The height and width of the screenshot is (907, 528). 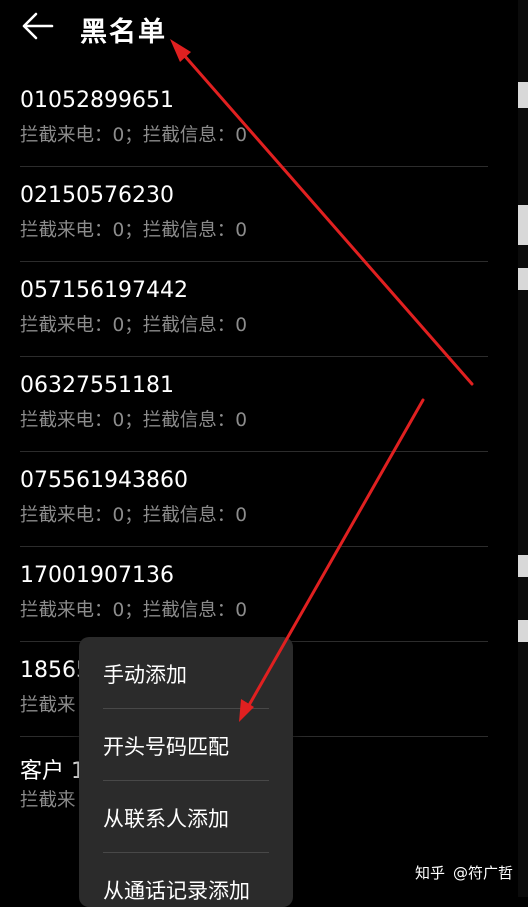 I want to click on phone-number: 06327551181, so click(x=97, y=385).